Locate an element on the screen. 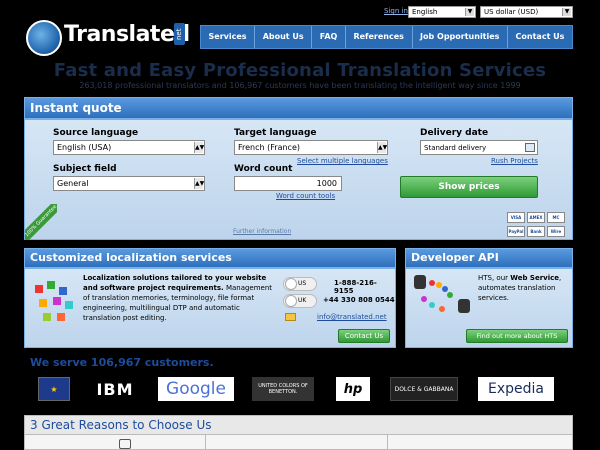  benetton-logo: UNITED COLORS OF BENETTON. is located at coordinates (283, 389).